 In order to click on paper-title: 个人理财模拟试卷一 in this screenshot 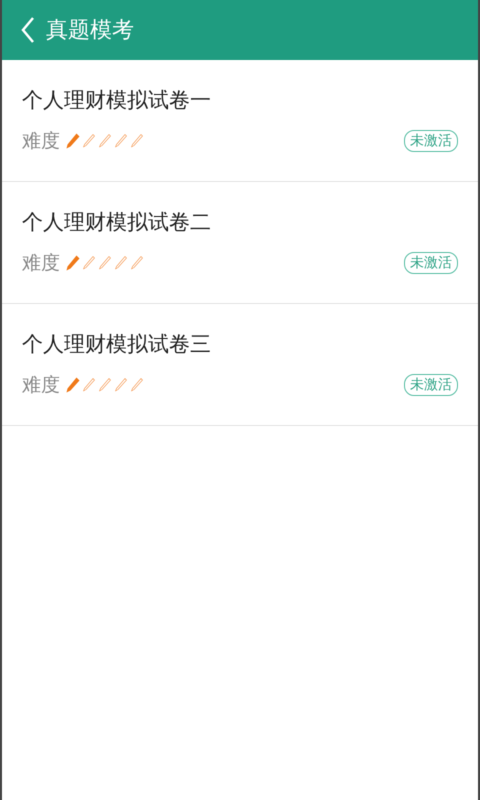, I will do `click(117, 100)`.